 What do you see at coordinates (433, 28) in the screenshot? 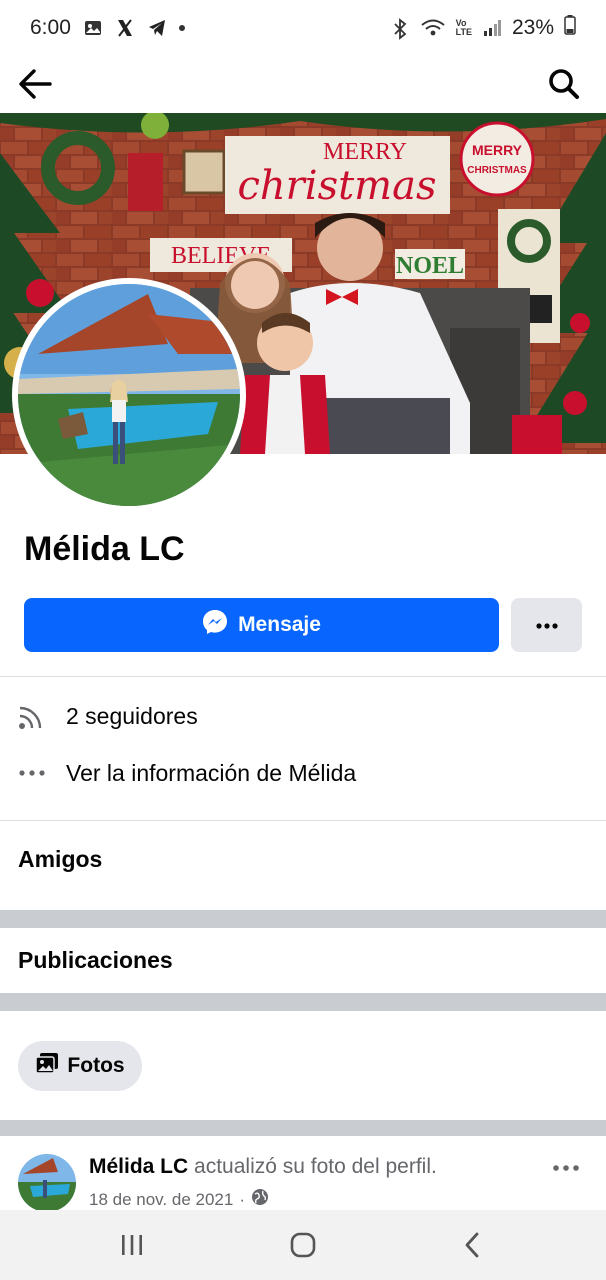
I see `wifi-icon` at bounding box center [433, 28].